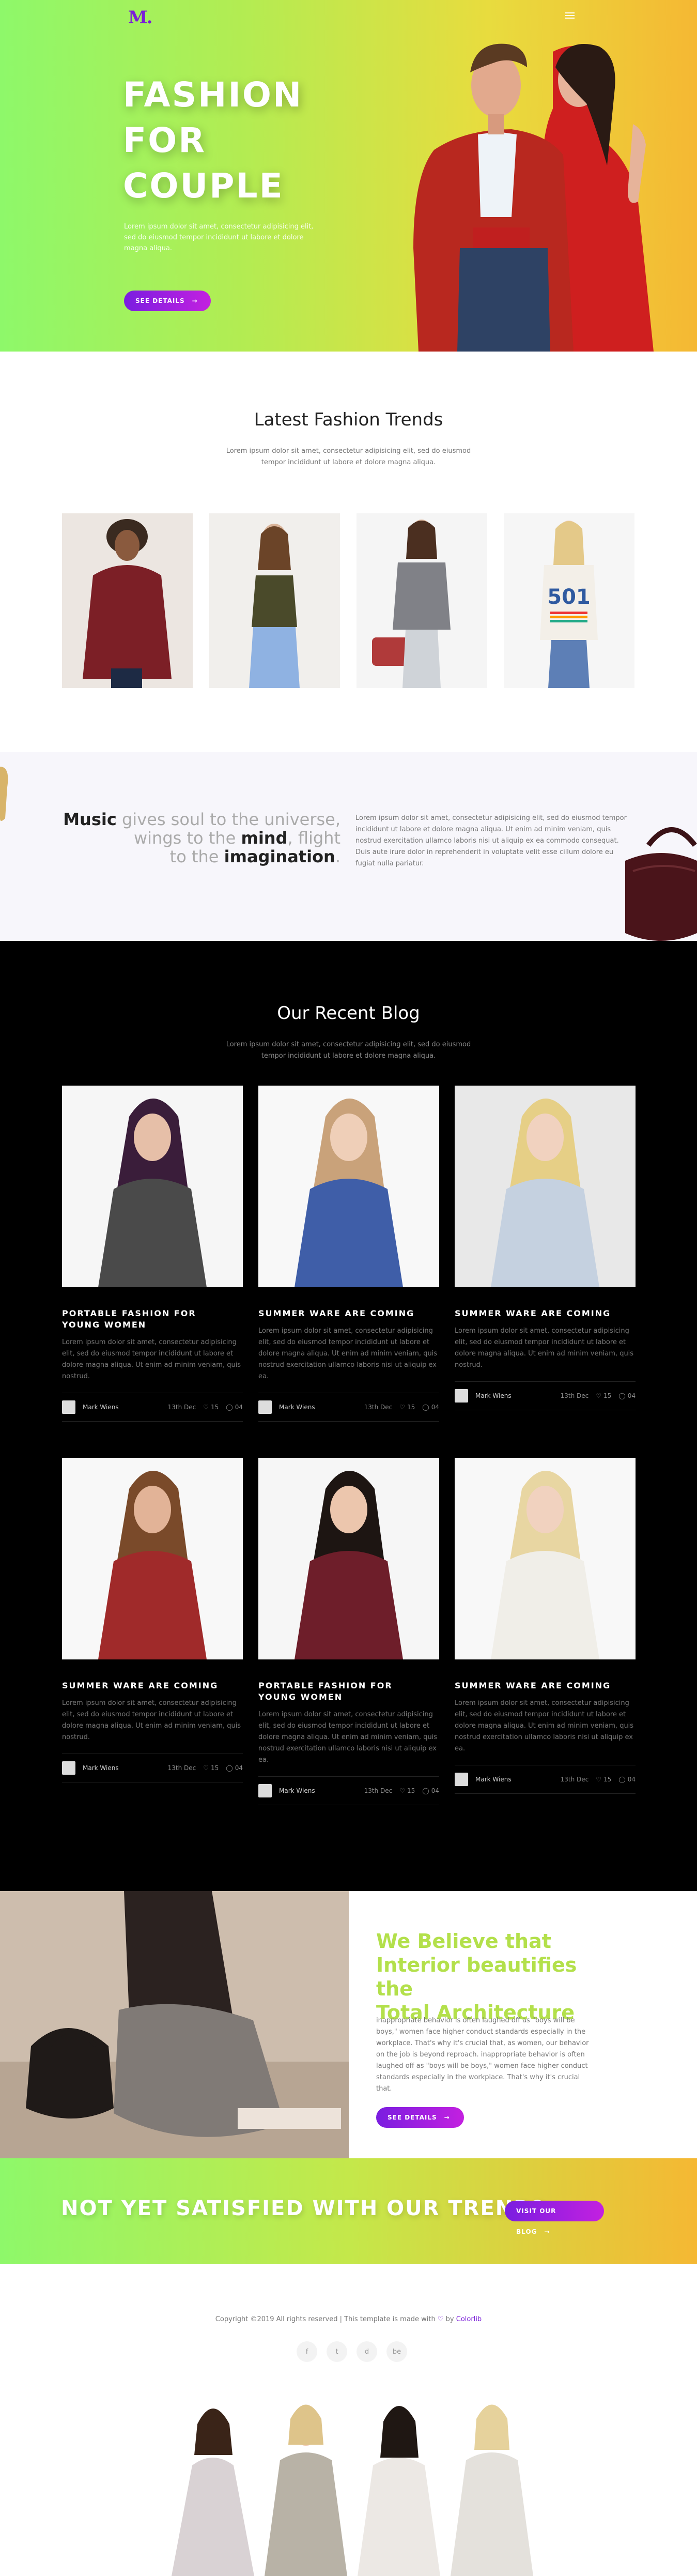 The width and height of the screenshot is (697, 2576). I want to click on button-label: VISIT OUR BLOG, so click(536, 2221).